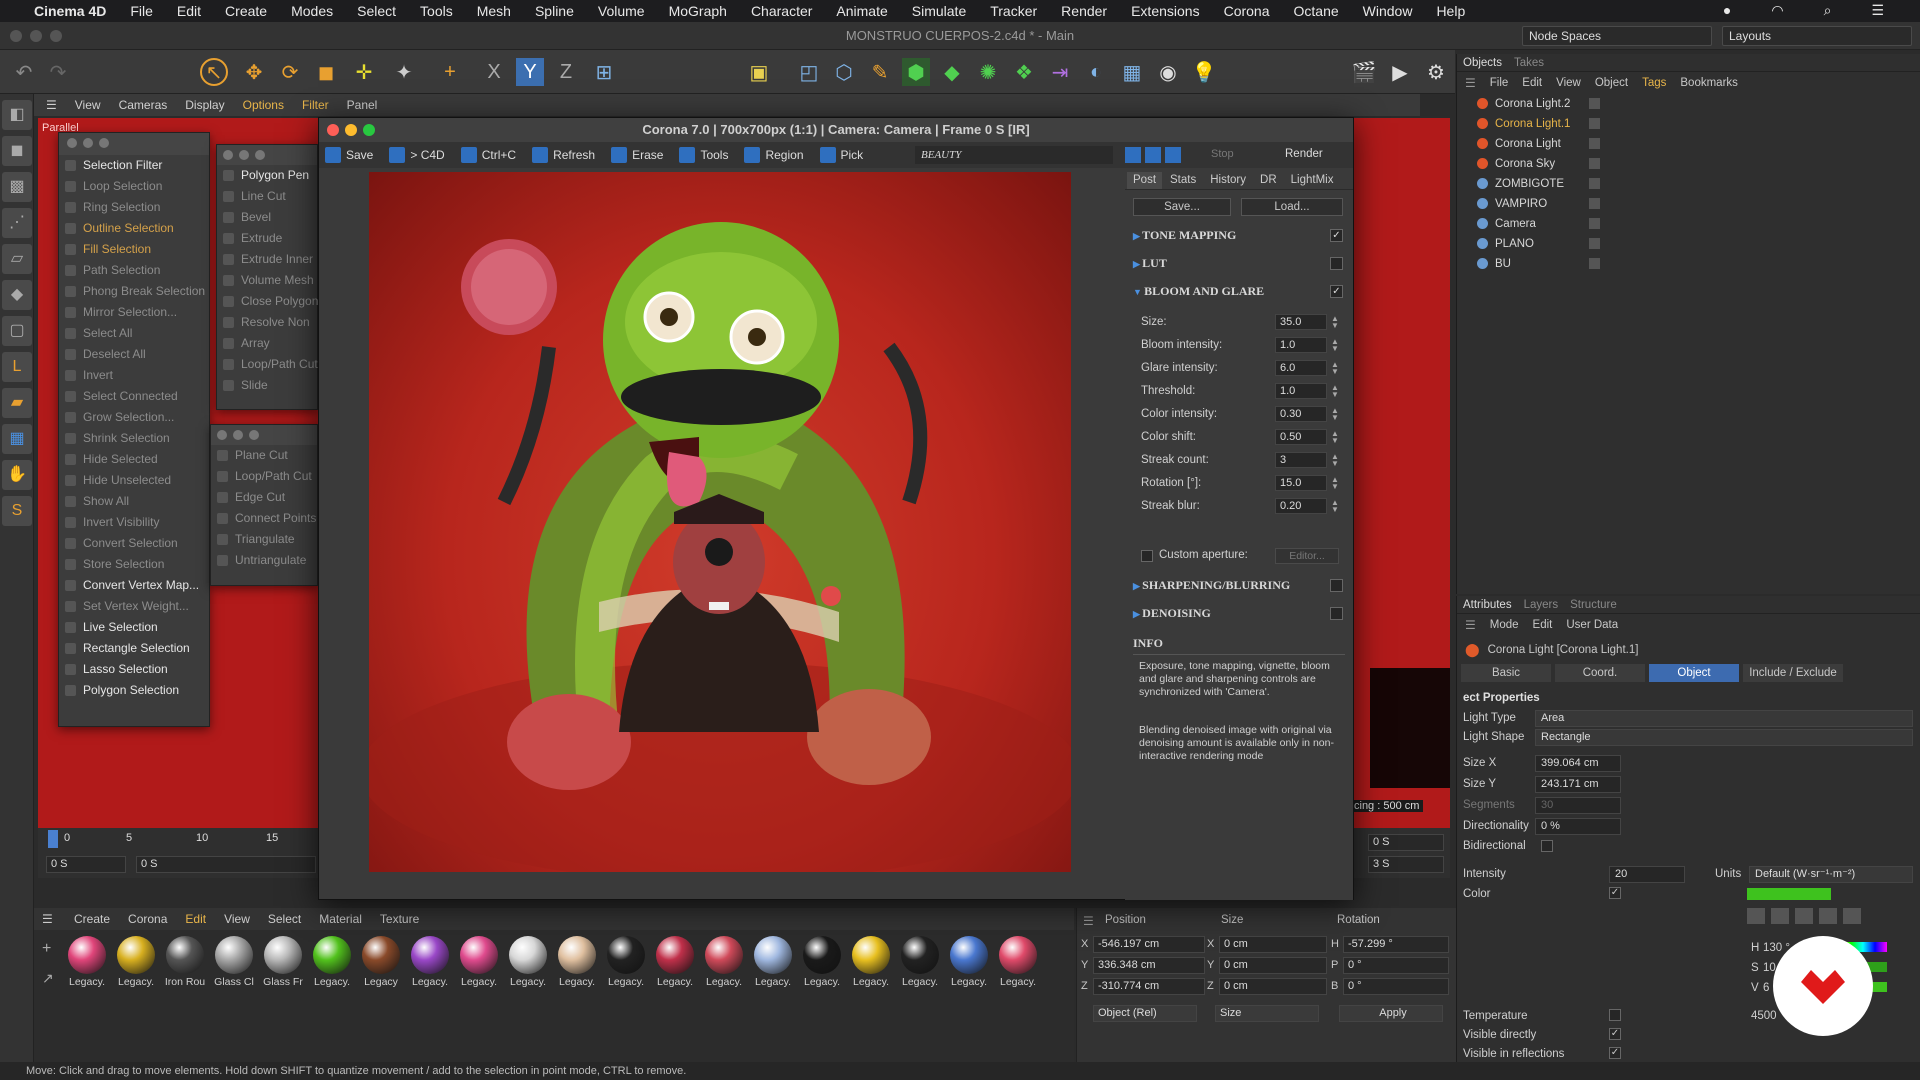 Image resolution: width=1920 pixels, height=1080 pixels. What do you see at coordinates (134, 249) in the screenshot?
I see `selection-menu-item: Fill Selection` at bounding box center [134, 249].